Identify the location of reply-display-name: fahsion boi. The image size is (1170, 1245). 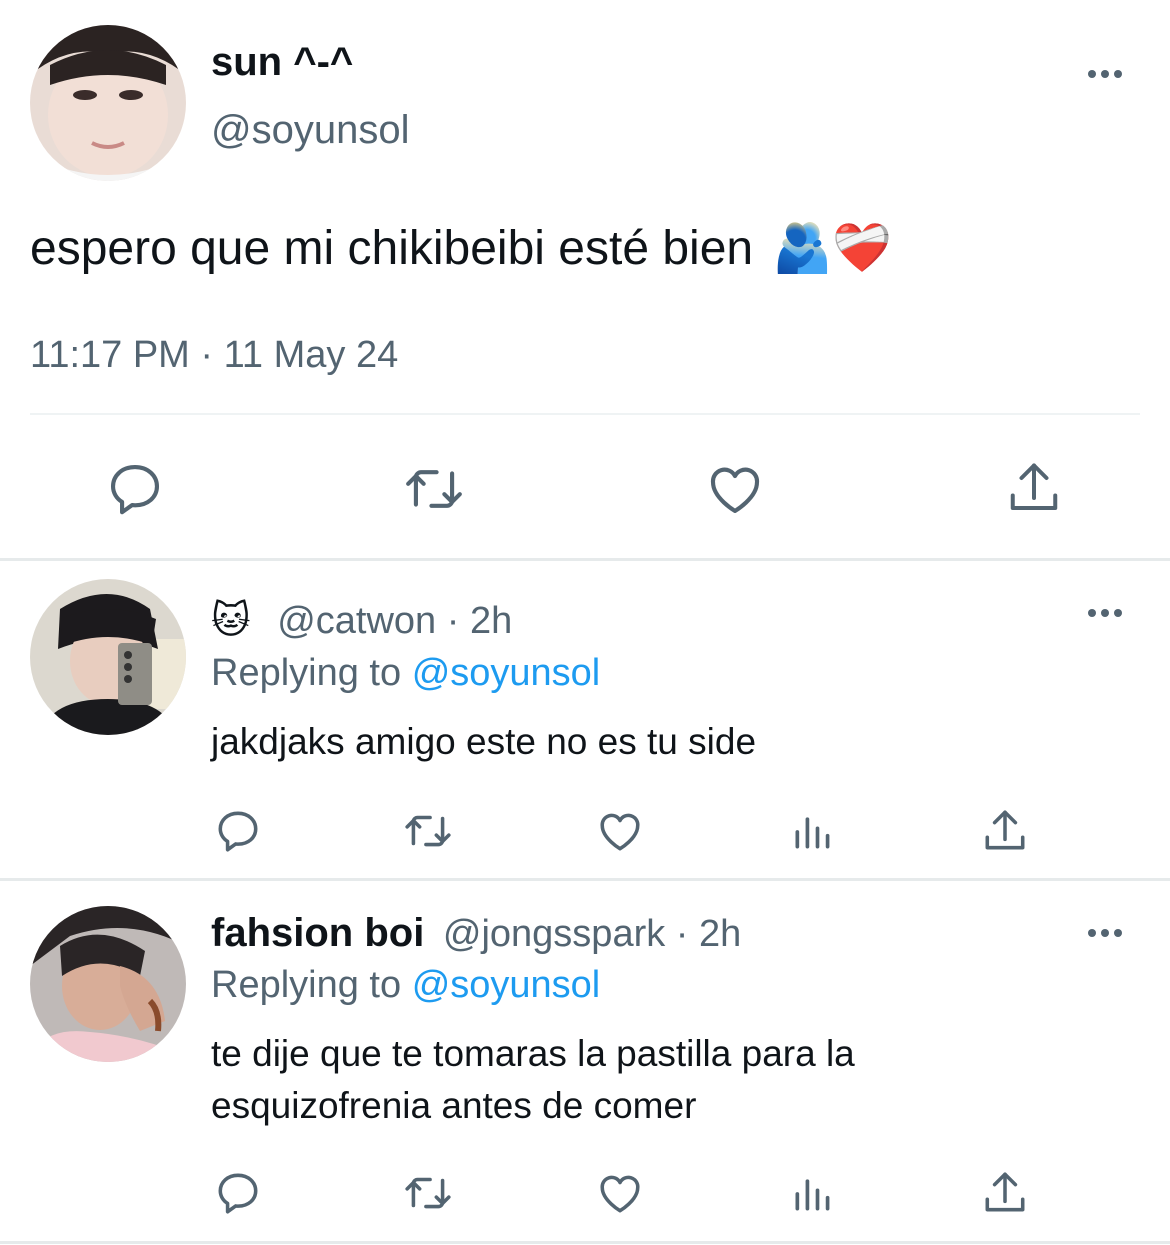
(317, 933).